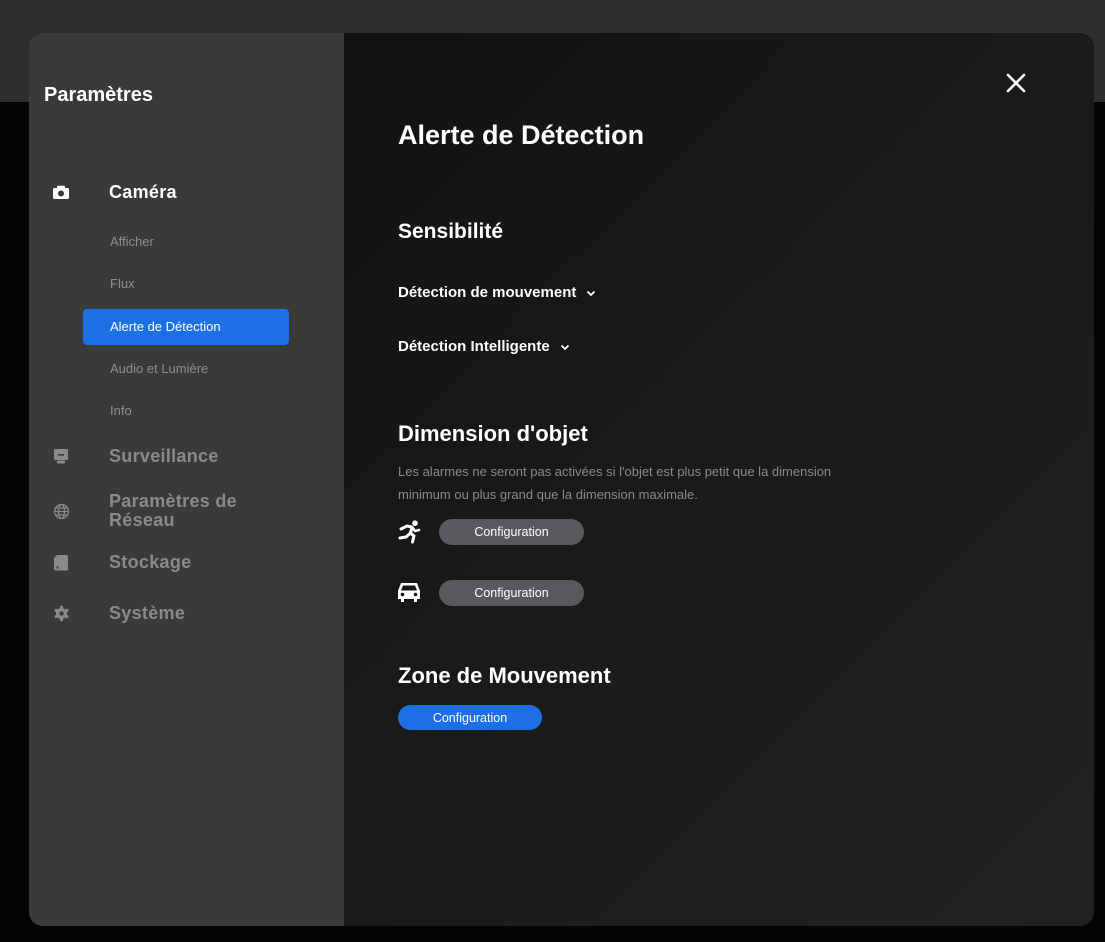 The height and width of the screenshot is (942, 1105). What do you see at coordinates (410, 592) in the screenshot?
I see `car-icon` at bounding box center [410, 592].